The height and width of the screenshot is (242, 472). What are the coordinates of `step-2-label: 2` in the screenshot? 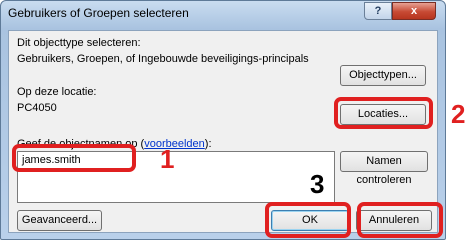 It's located at (458, 114).